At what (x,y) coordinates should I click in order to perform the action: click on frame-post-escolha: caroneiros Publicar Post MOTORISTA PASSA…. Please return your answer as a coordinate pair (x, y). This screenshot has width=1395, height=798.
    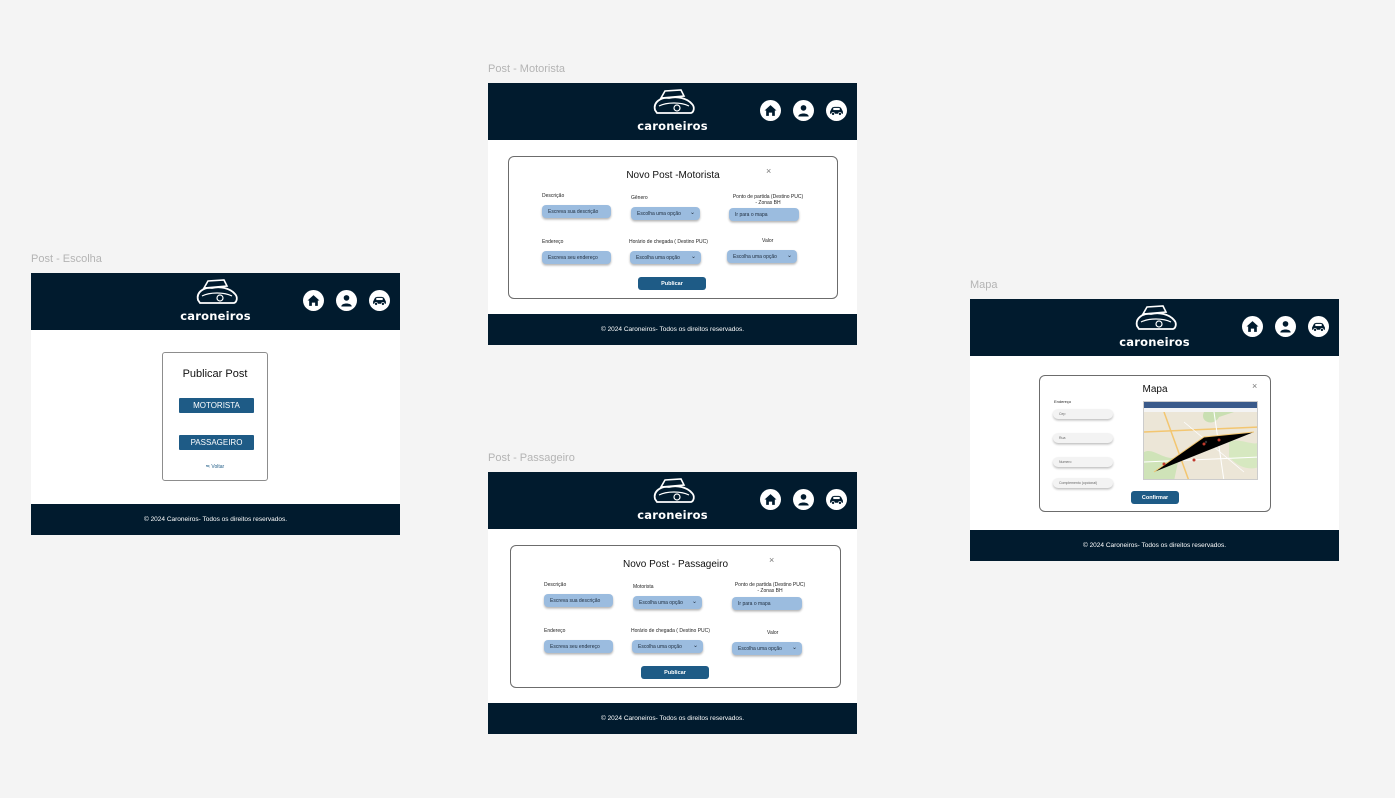
    Looking at the image, I should click on (215, 404).